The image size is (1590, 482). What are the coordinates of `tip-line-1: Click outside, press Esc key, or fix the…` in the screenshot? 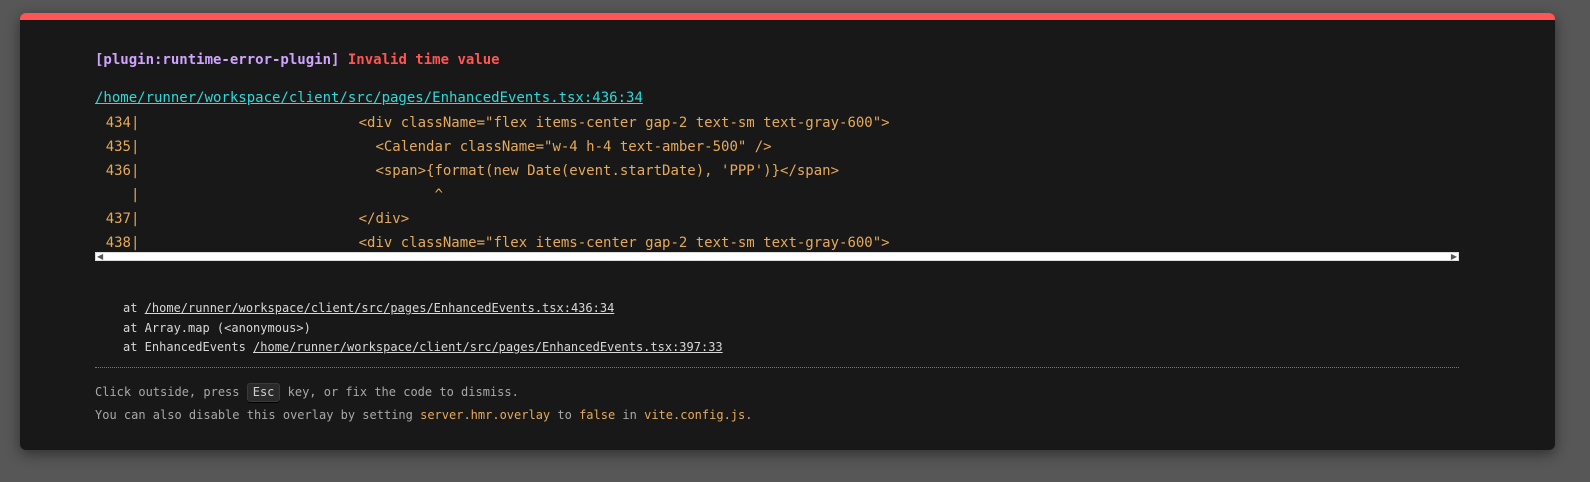 It's located at (423, 392).